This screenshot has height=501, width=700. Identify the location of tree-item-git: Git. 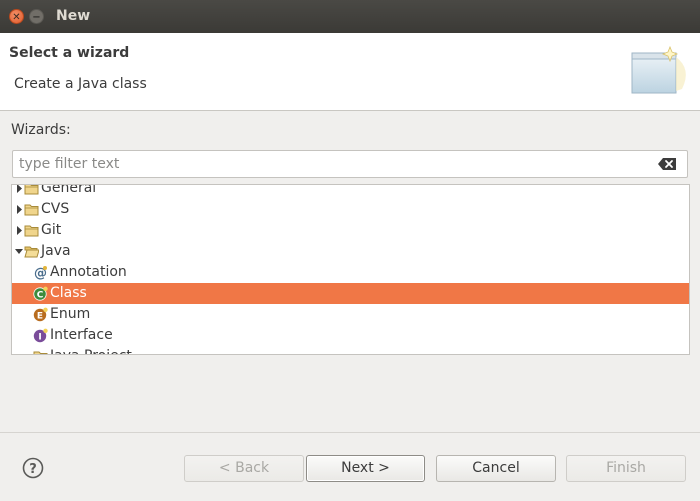
(350, 230).